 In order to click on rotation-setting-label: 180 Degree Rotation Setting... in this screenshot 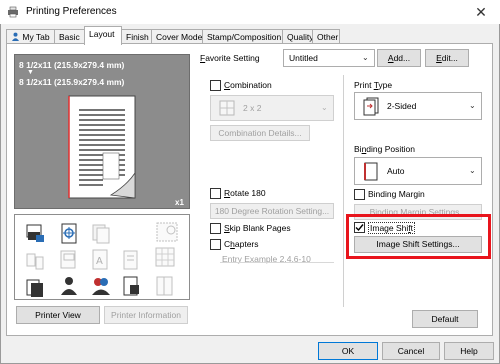, I will do `click(272, 211)`.